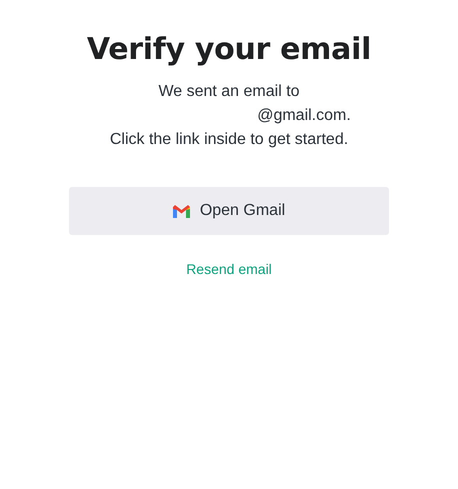 The width and height of the screenshot is (458, 489). I want to click on open-gmail-button: Open Gmail, so click(229, 211).